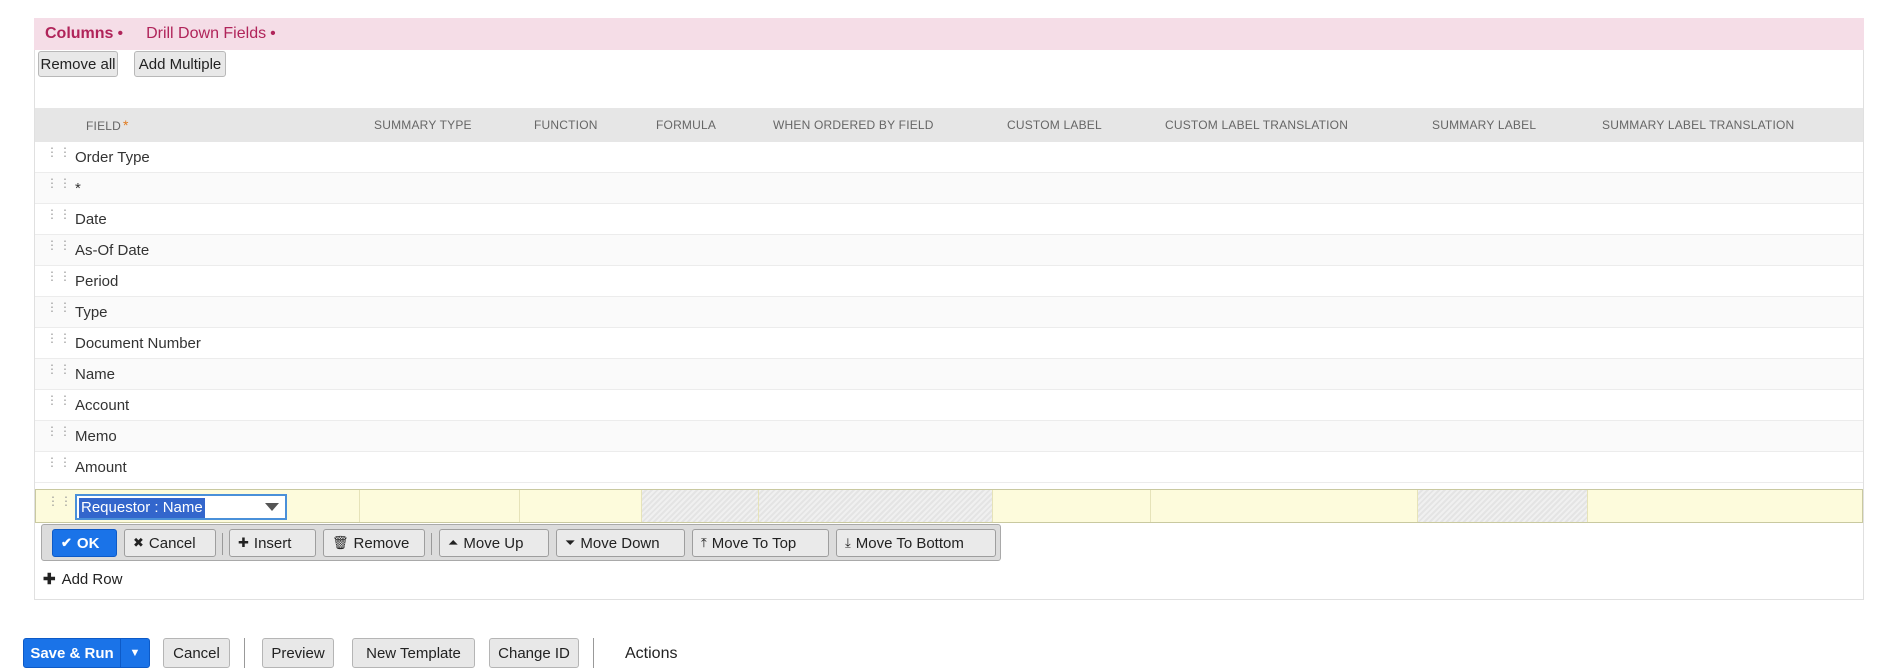 The image size is (1895, 668). Describe the element at coordinates (949, 157) in the screenshot. I see `table-row: ⋮⋮ Order Type` at that location.